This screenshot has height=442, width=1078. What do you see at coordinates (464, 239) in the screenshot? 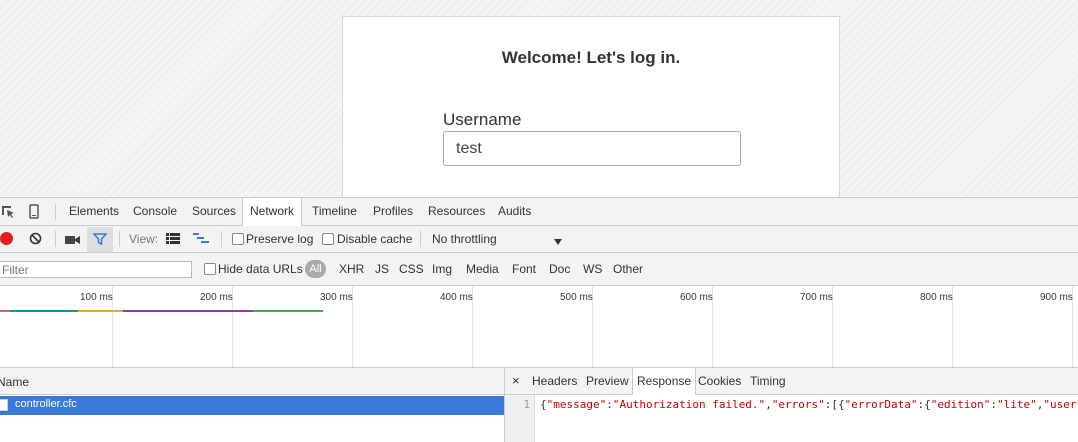
I see `throttling-select: No throttling` at bounding box center [464, 239].